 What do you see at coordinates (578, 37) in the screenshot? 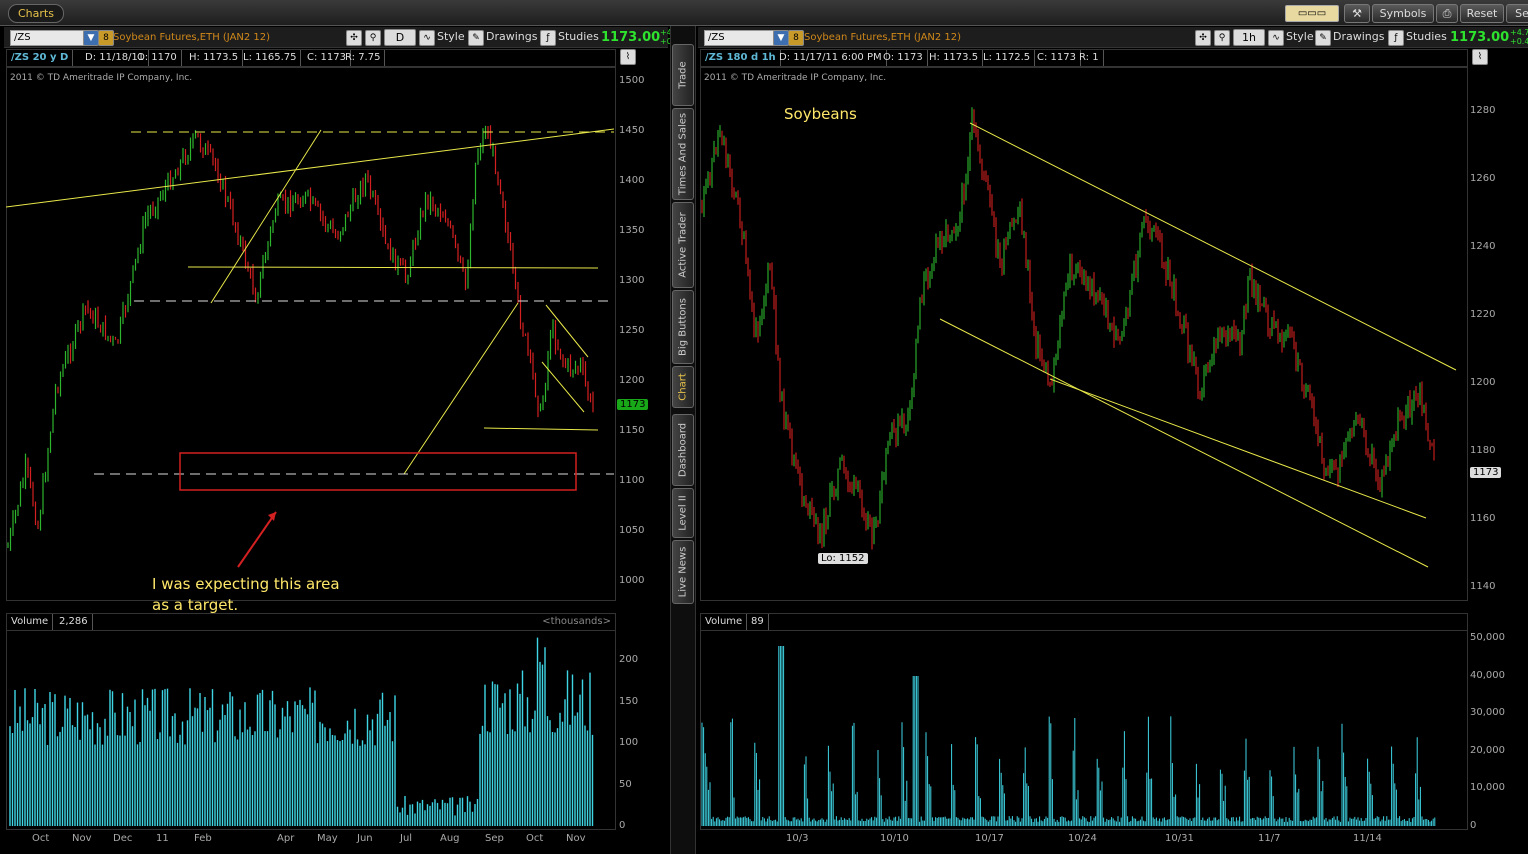
I see `left-studies-button: Studies` at bounding box center [578, 37].